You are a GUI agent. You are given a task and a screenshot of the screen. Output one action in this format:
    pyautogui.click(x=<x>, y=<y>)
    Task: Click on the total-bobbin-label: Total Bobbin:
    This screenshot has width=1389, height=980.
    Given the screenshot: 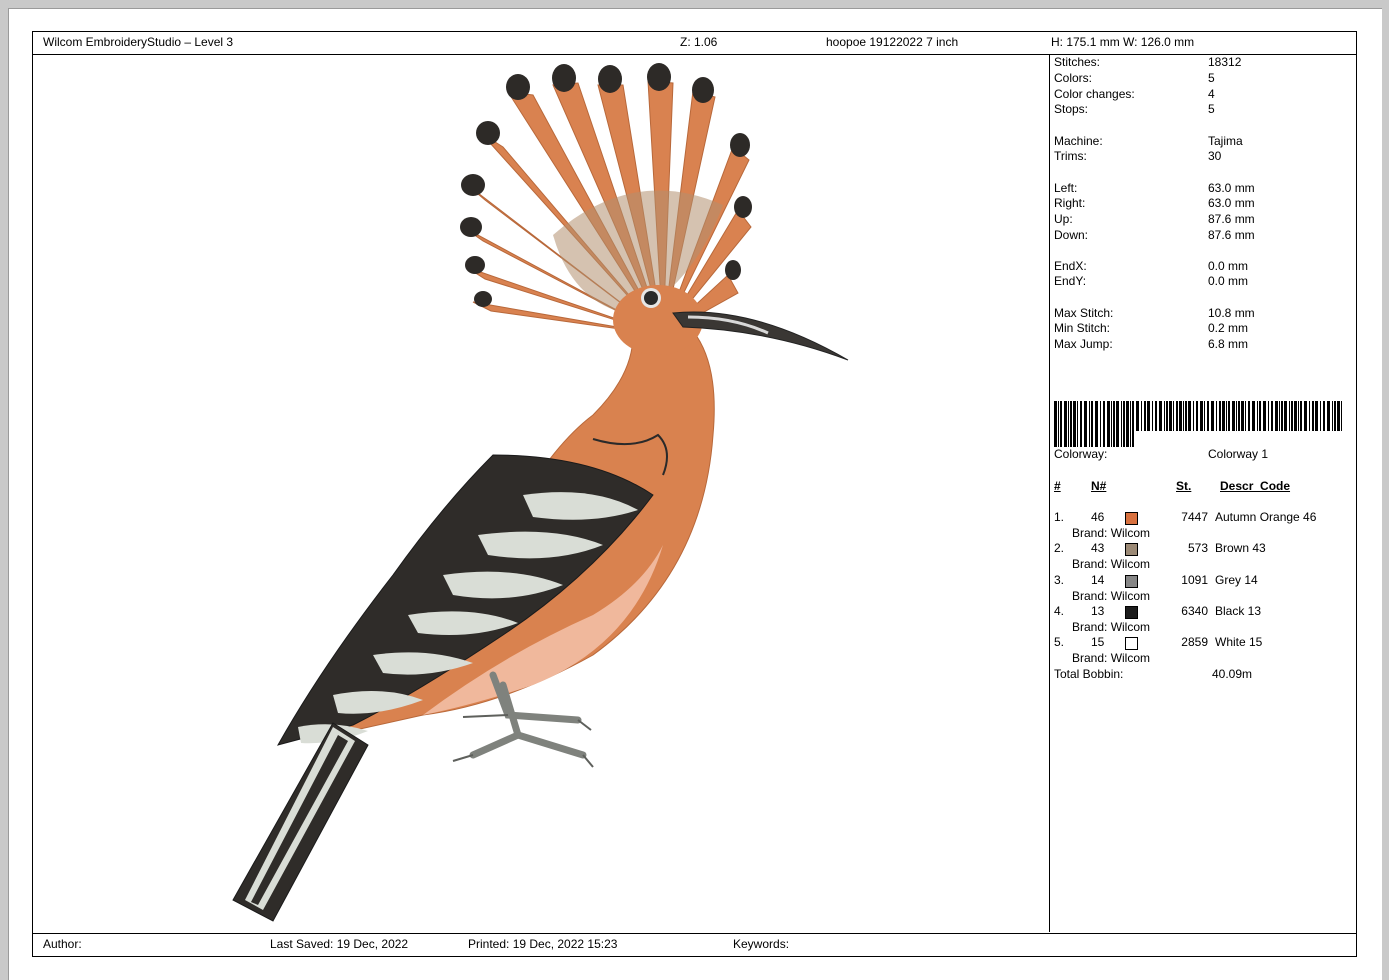 What is the action you would take?
    pyautogui.click(x=1089, y=674)
    